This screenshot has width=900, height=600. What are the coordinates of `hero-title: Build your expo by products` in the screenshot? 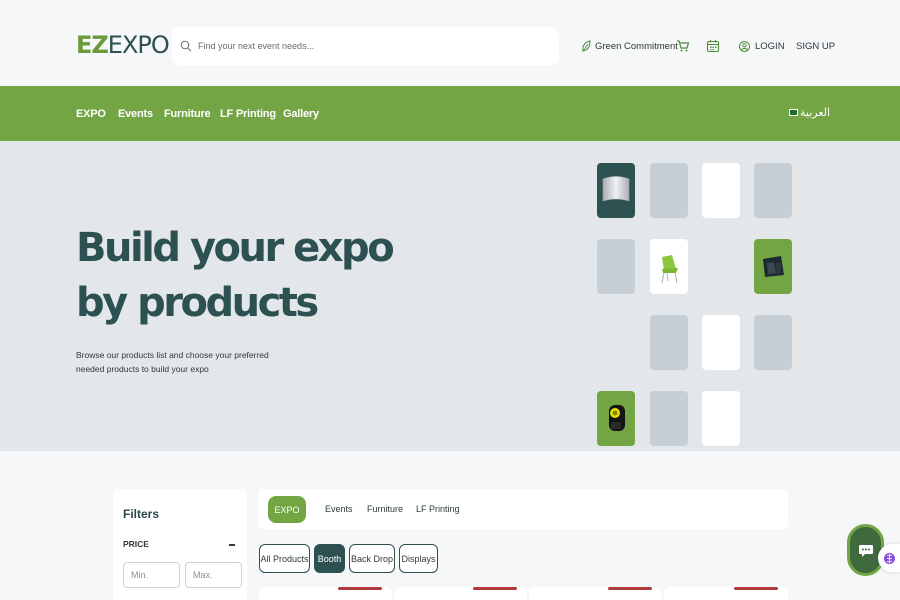 It's located at (235, 276).